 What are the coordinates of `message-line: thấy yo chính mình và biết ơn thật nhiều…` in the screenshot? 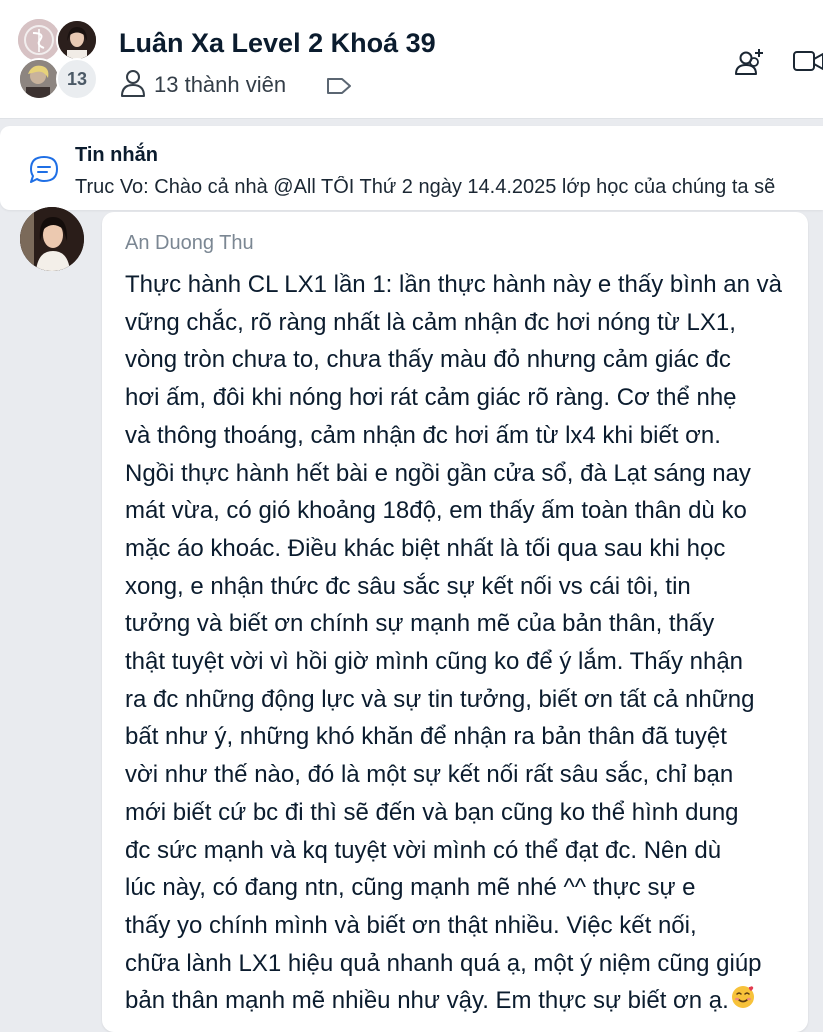 It's located at (411, 925).